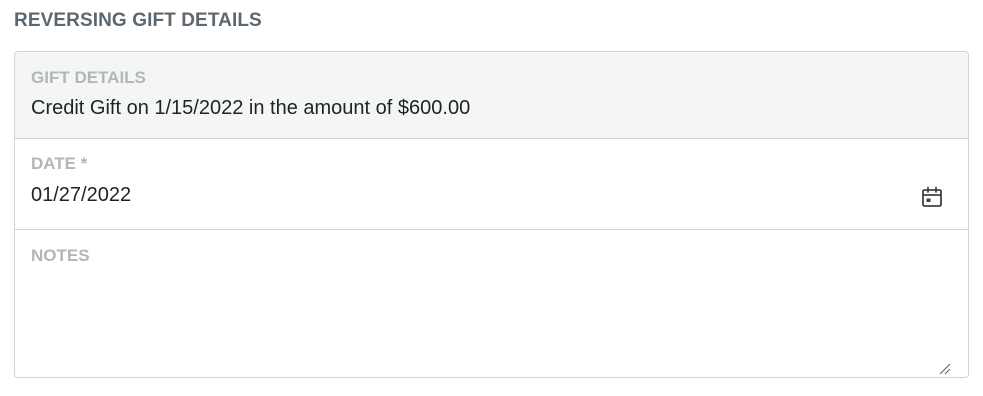 The image size is (983, 396). What do you see at coordinates (60, 255) in the screenshot?
I see `notes-label: NOTES` at bounding box center [60, 255].